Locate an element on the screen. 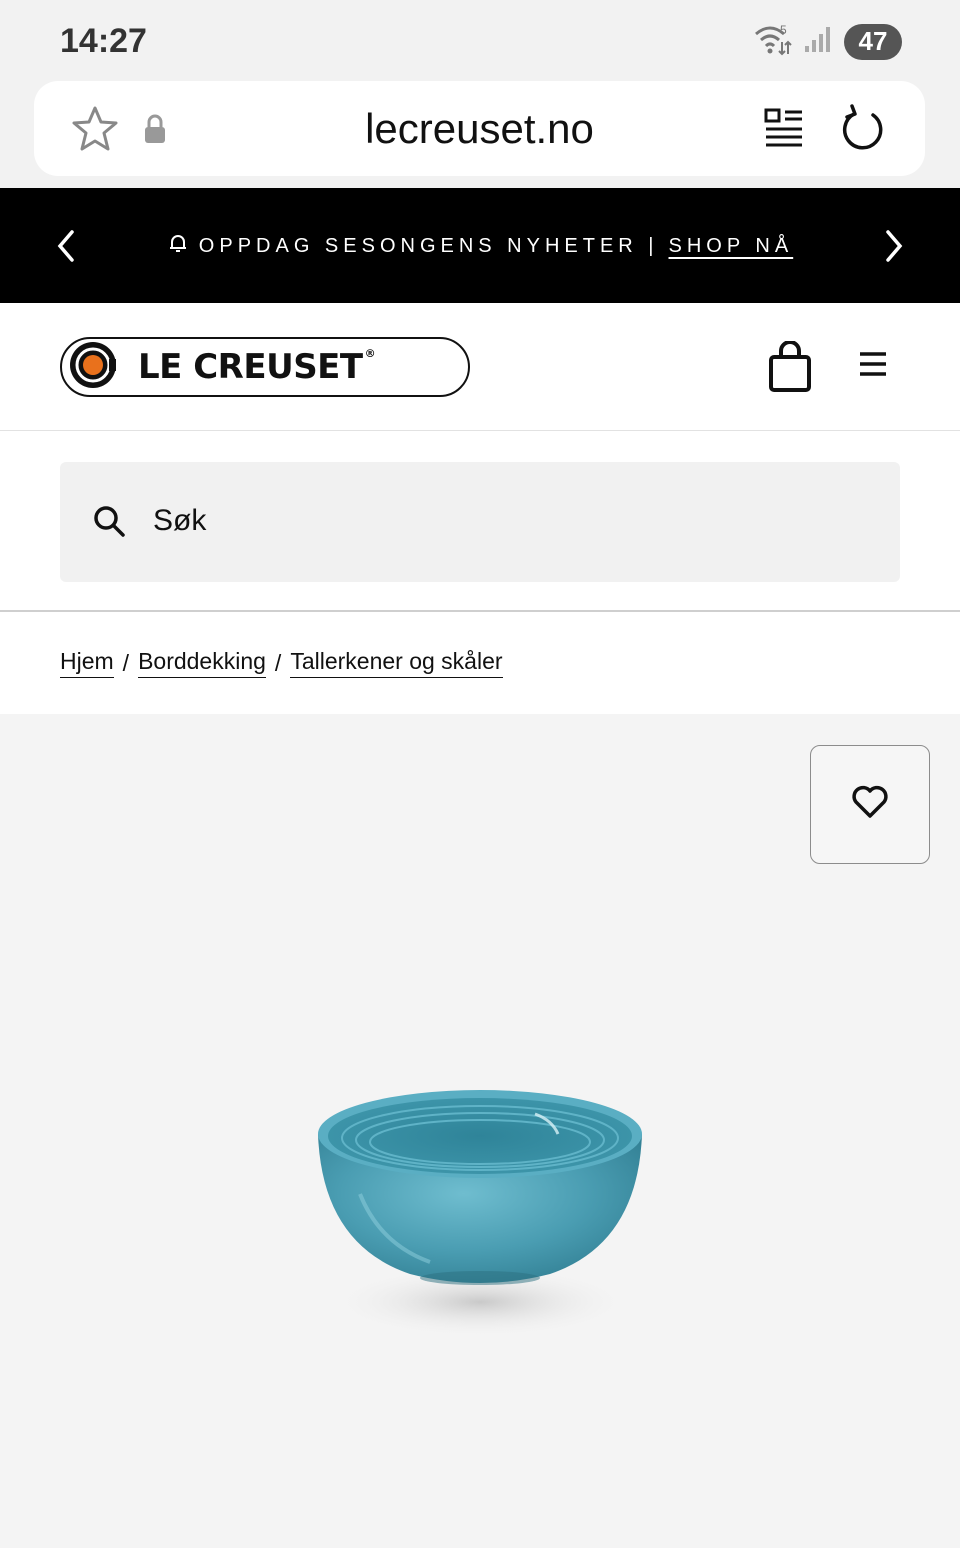 The height and width of the screenshot is (1548, 960). shop-now-link: SHOP NÅ is located at coordinates (731, 246).